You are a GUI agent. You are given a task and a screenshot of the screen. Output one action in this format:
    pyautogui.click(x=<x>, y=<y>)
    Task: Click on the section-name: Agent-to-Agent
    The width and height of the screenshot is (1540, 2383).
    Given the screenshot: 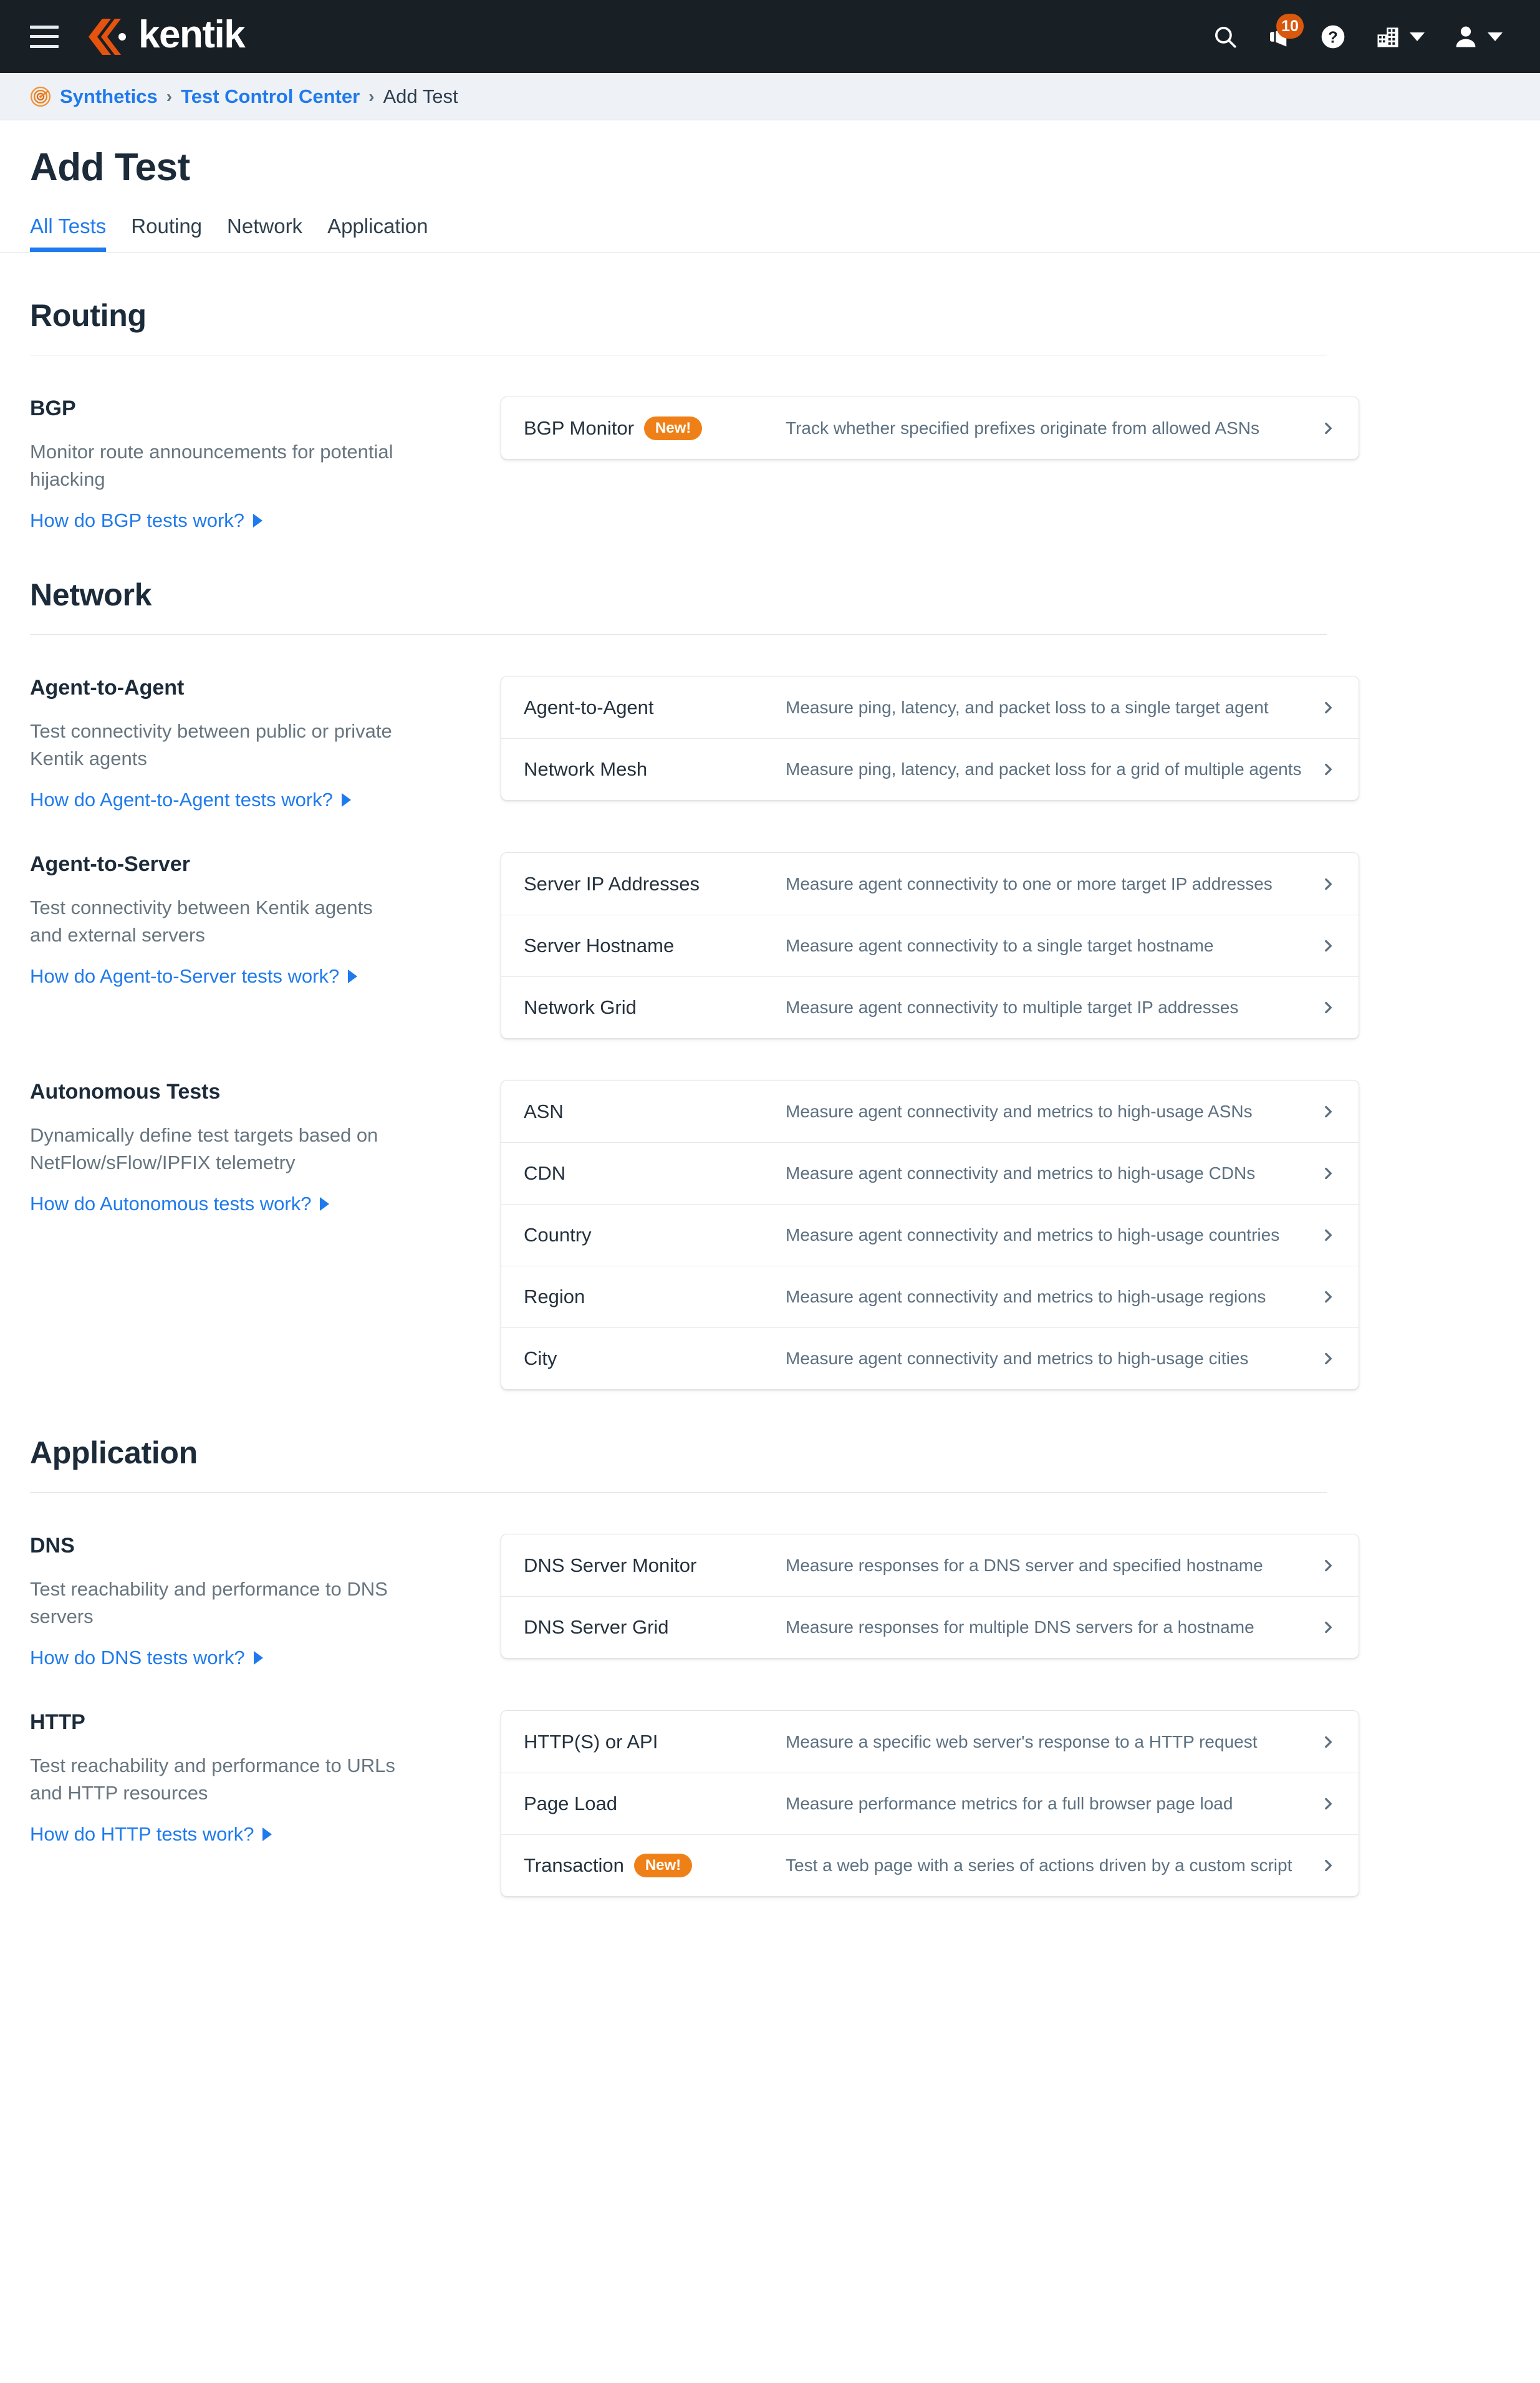 What is the action you would take?
    pyautogui.click(x=107, y=688)
    